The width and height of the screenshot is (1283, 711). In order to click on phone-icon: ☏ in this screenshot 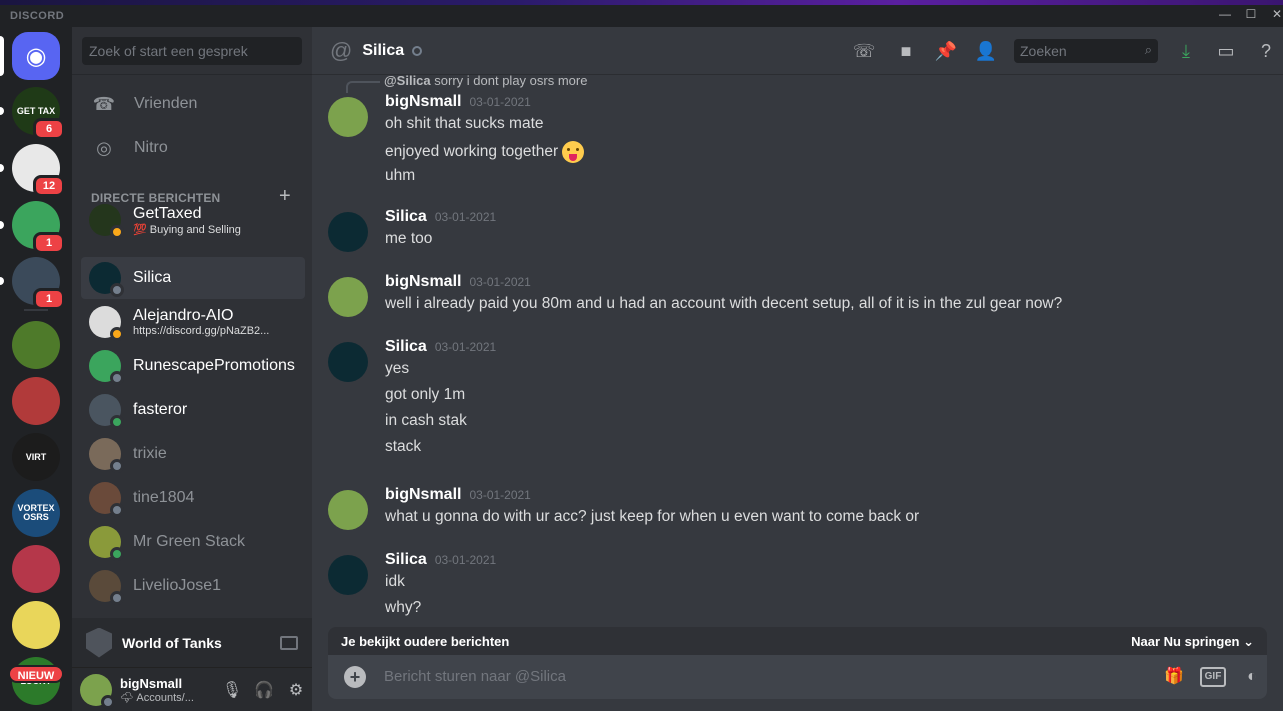, I will do `click(864, 51)`.